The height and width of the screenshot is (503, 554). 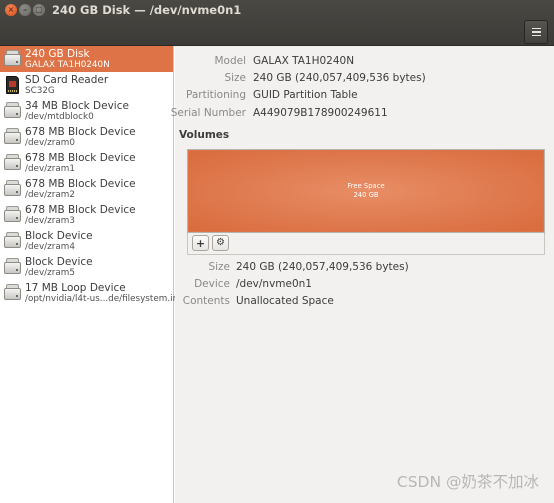 I want to click on free-space-block: Free Space 240 GB, so click(x=366, y=191).